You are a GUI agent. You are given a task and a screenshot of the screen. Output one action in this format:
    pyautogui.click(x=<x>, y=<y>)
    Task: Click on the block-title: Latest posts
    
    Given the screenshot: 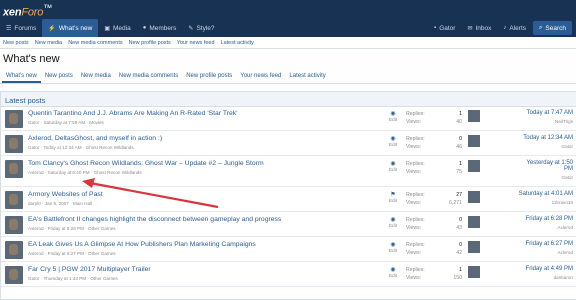 What is the action you would take?
    pyautogui.click(x=288, y=99)
    